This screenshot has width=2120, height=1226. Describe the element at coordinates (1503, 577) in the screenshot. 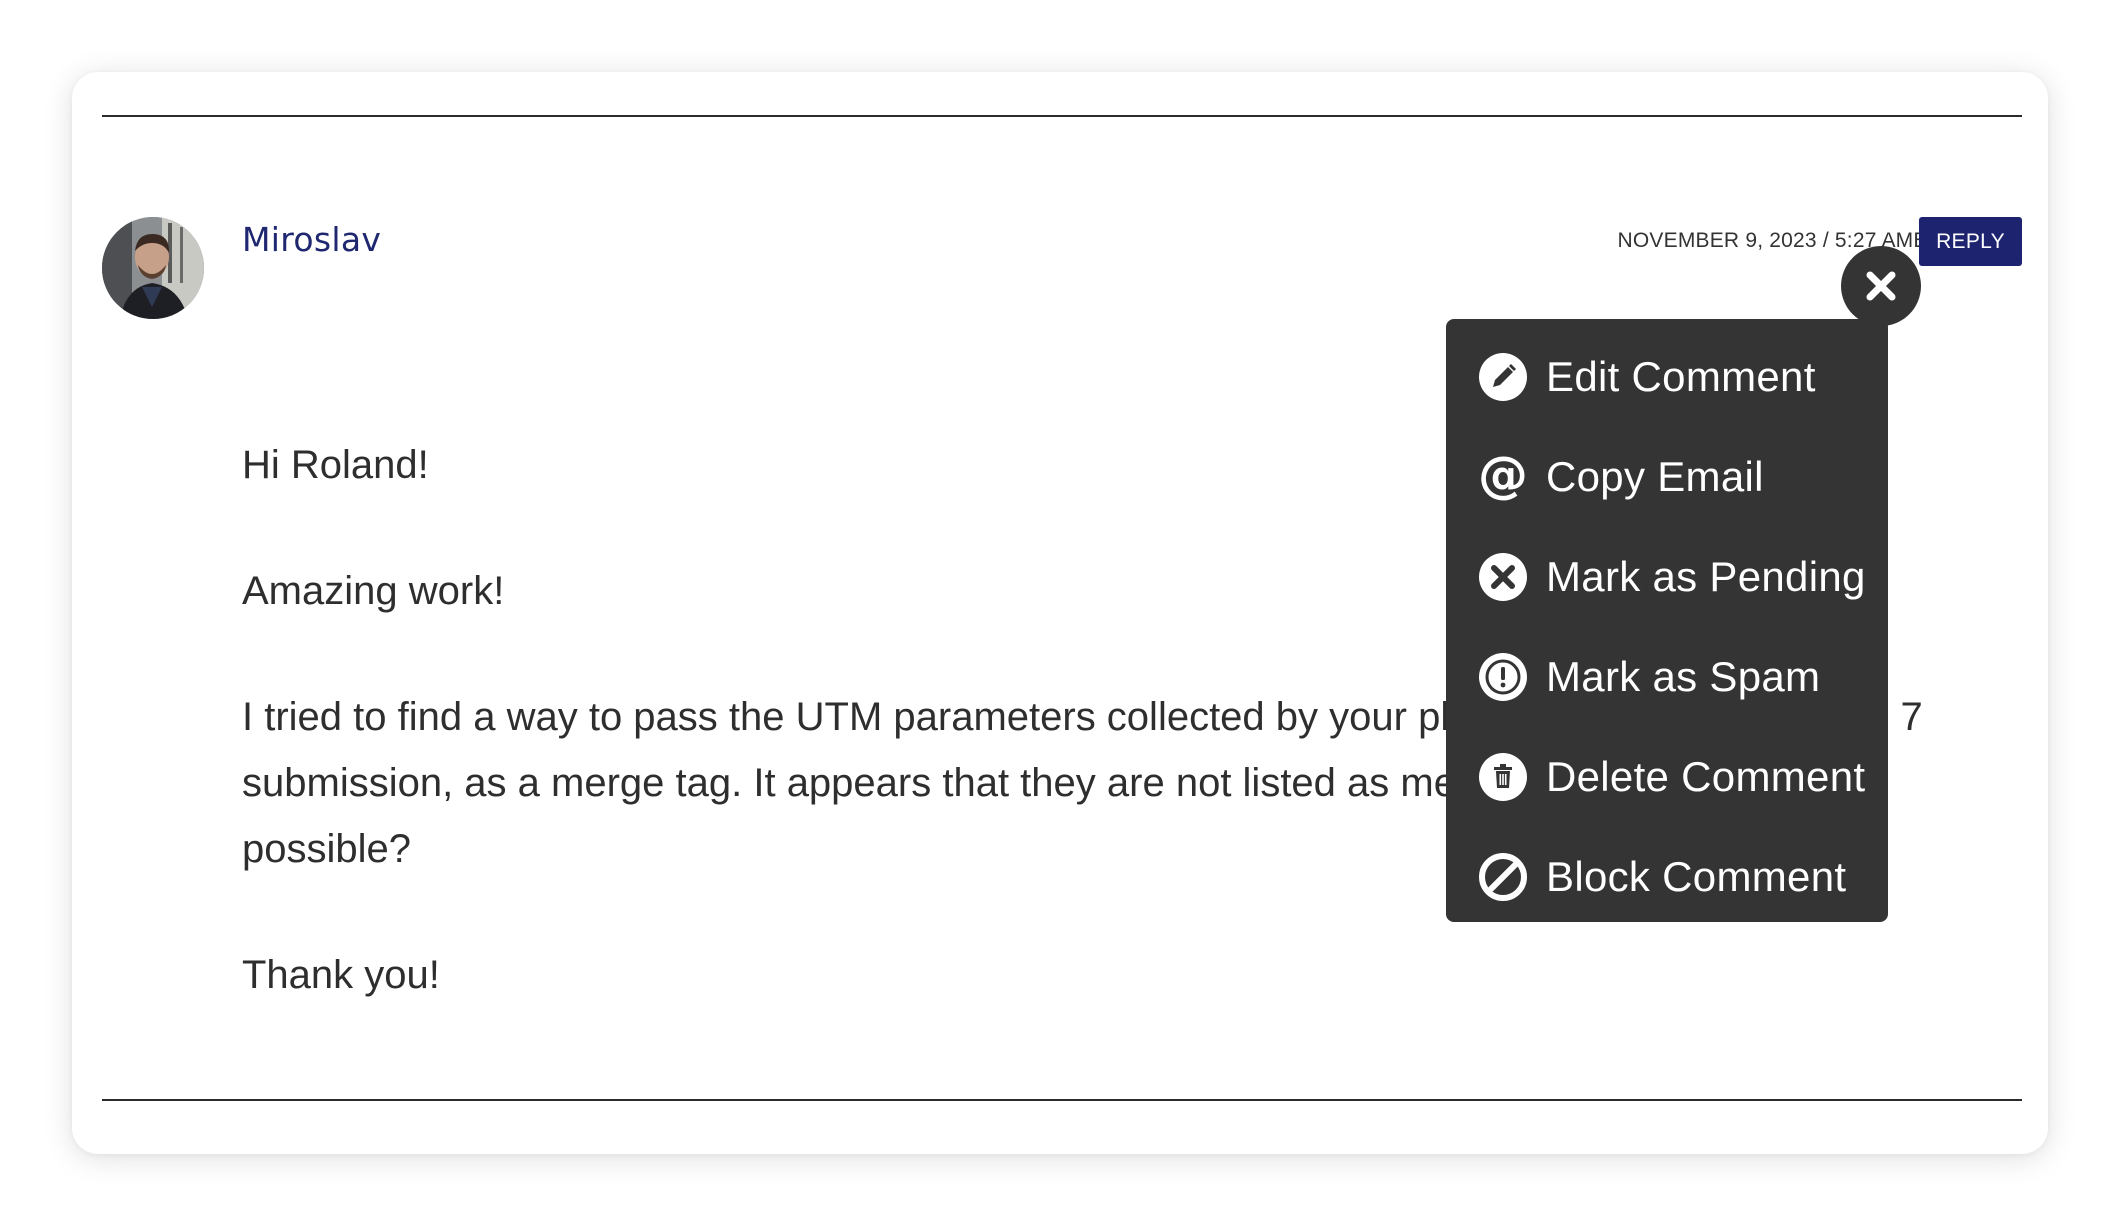

I see `x-circle-icon` at that location.